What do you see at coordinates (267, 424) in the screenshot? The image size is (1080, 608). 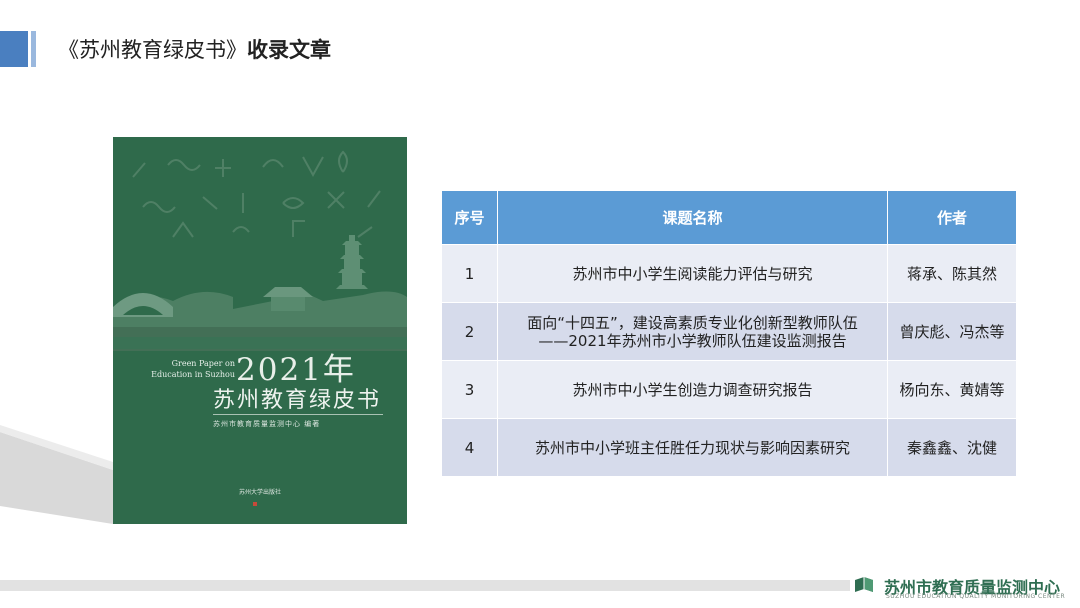 I see `book-editor: 苏州市教育质量监测中心 编著` at bounding box center [267, 424].